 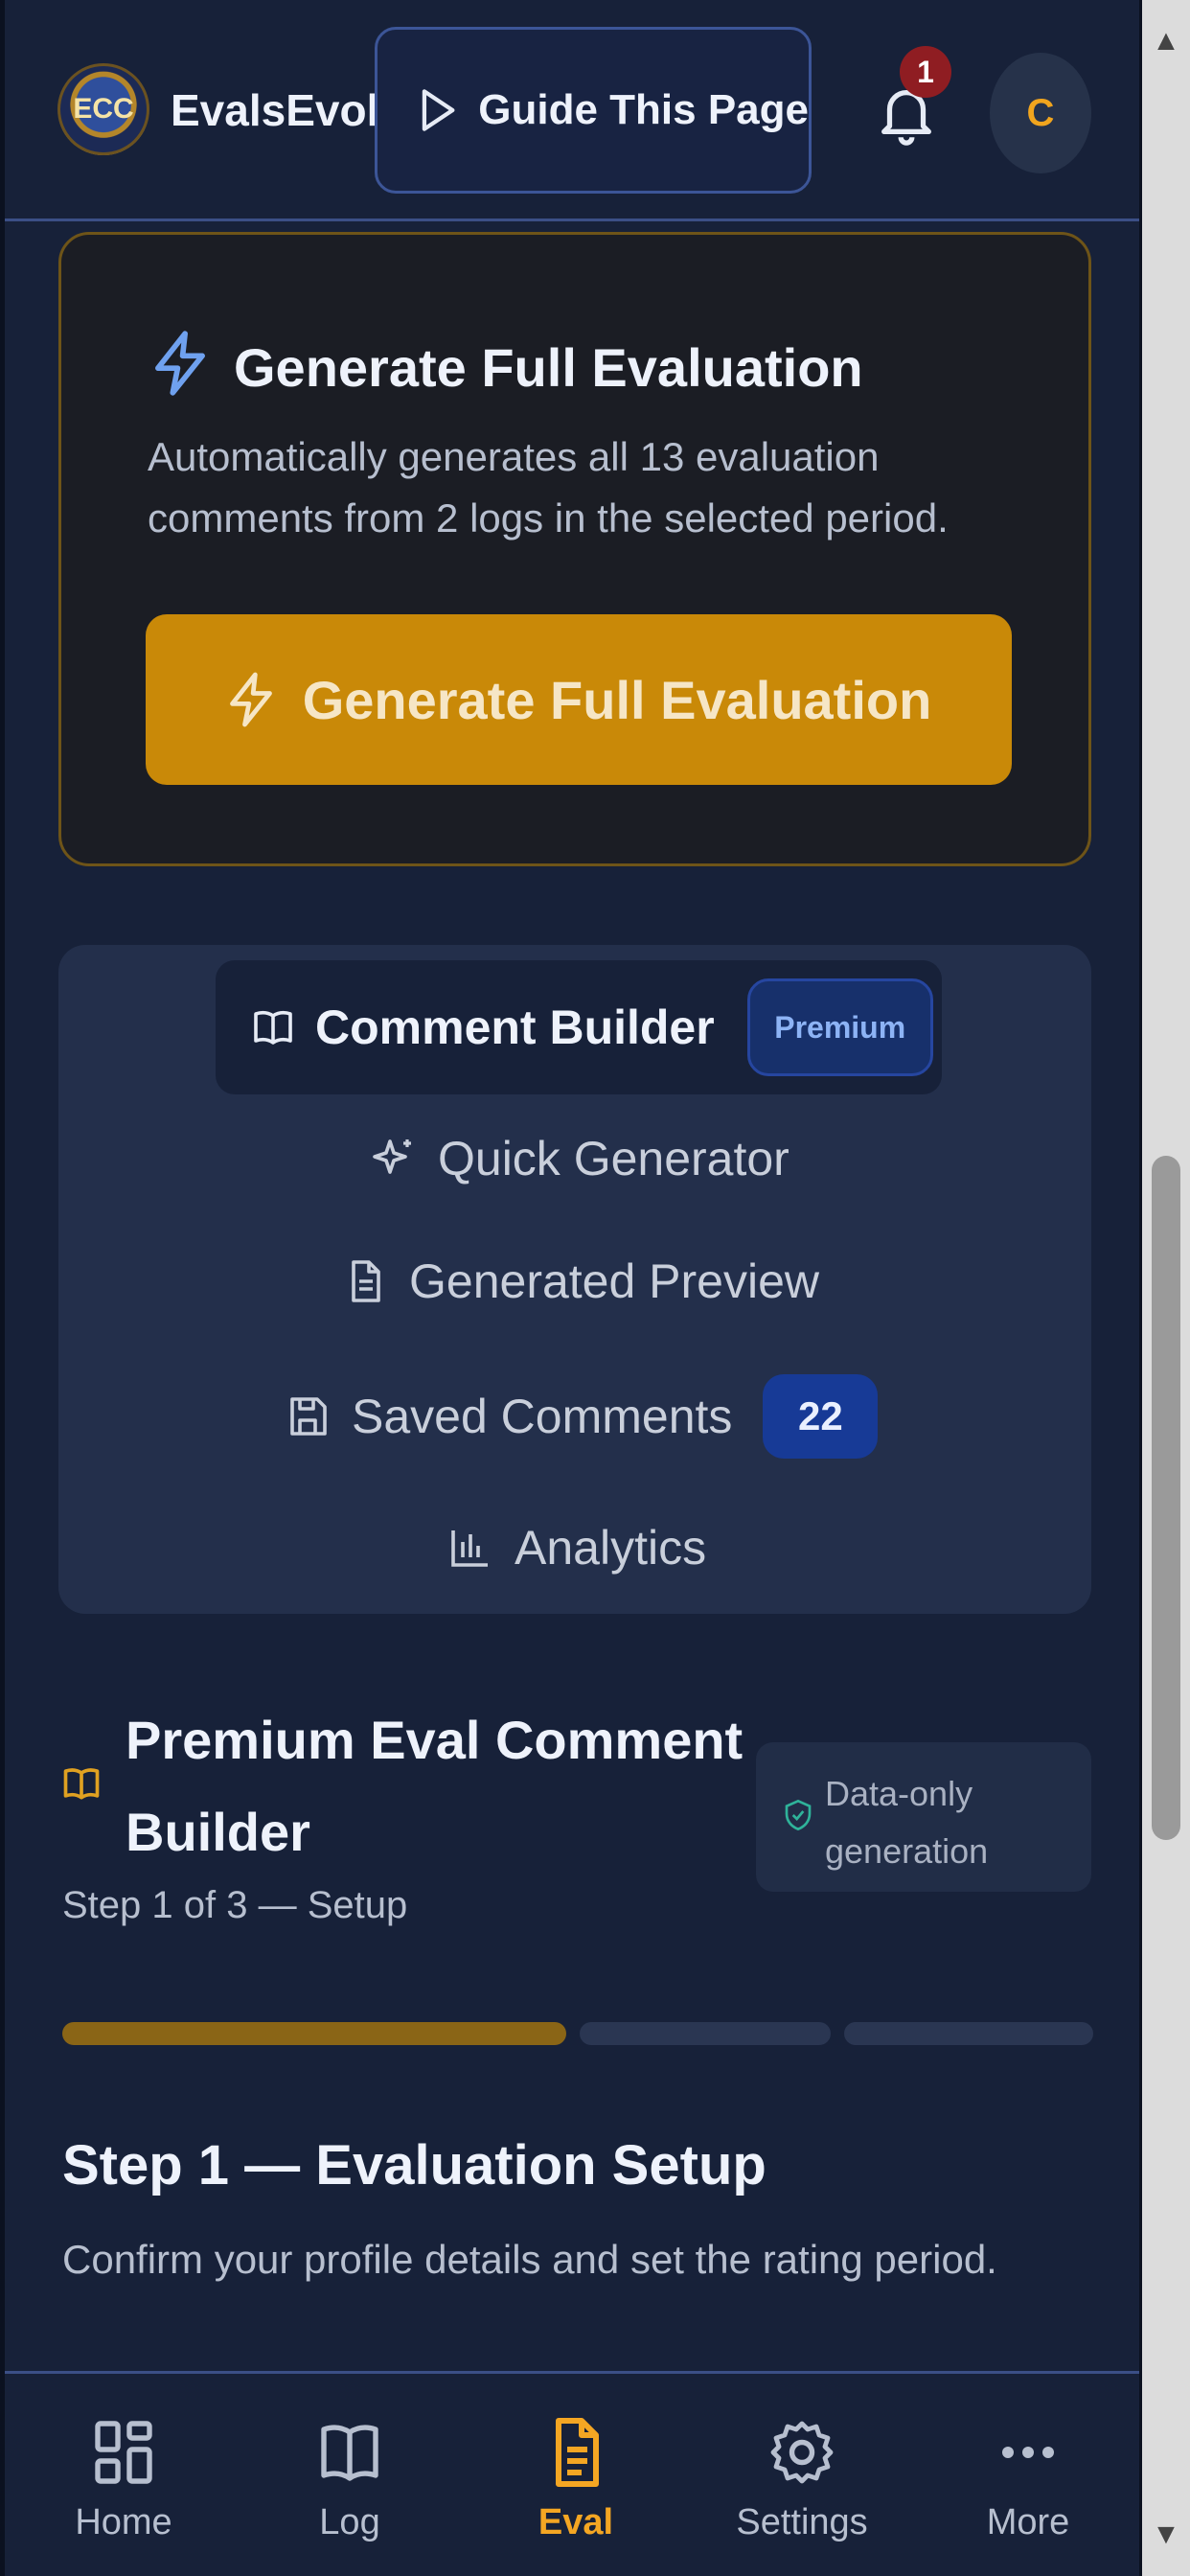 I want to click on bottom-nav: Home Log Eval Settings More, so click(x=572, y=2473).